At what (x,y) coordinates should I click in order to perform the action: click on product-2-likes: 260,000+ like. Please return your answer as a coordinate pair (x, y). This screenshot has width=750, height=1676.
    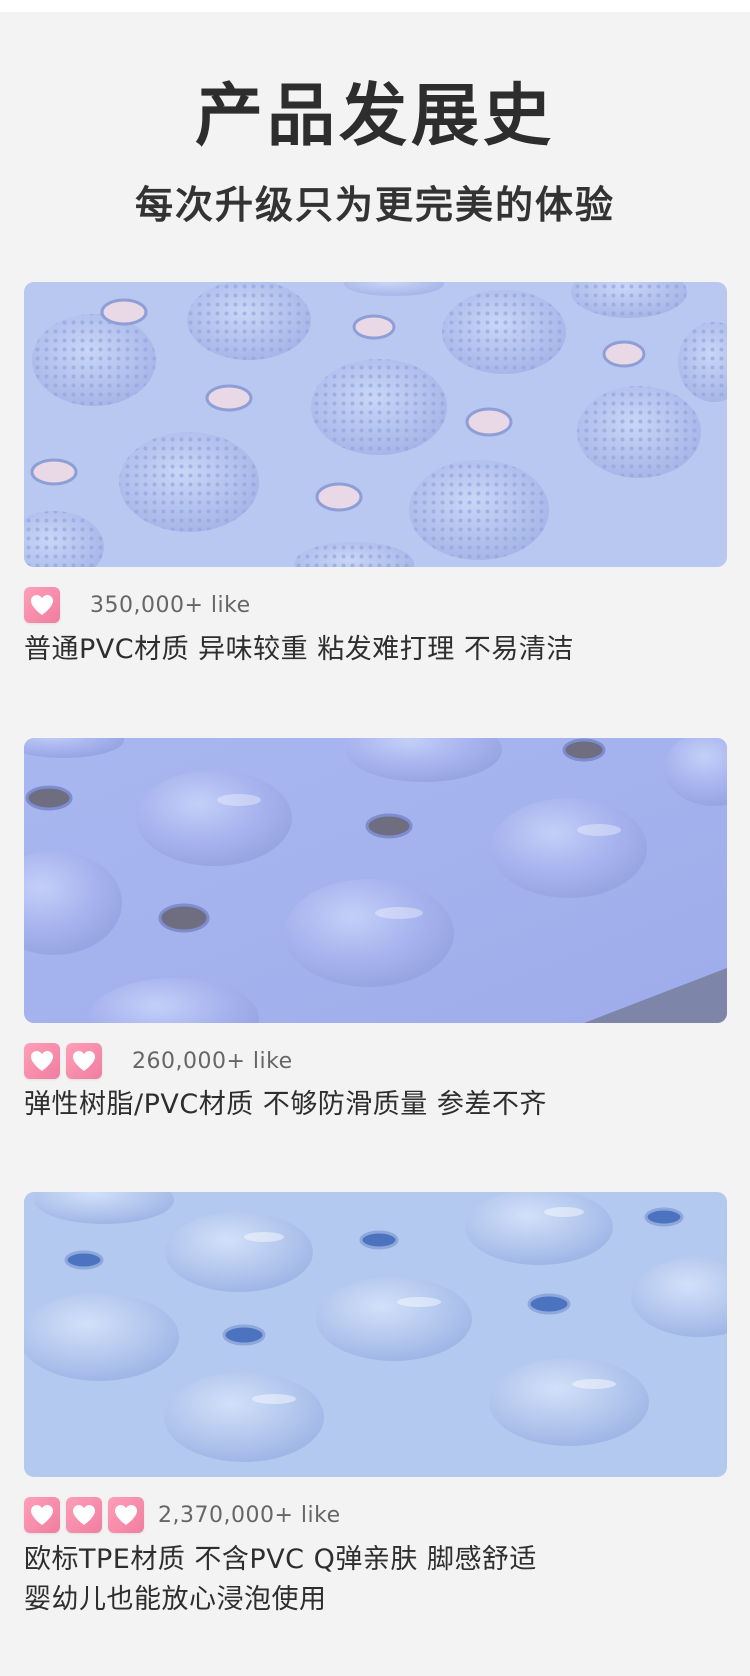
    Looking at the image, I should click on (158, 1061).